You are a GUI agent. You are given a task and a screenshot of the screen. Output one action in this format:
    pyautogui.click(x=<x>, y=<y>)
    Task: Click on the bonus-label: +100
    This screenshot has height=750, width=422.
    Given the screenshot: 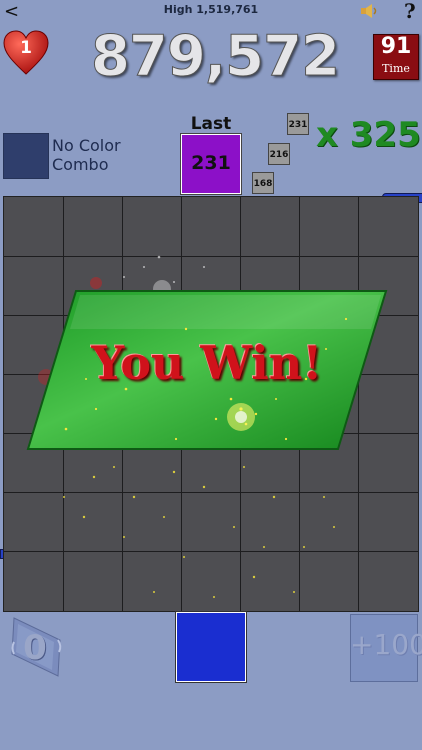 What is the action you would take?
    pyautogui.click(x=386, y=644)
    